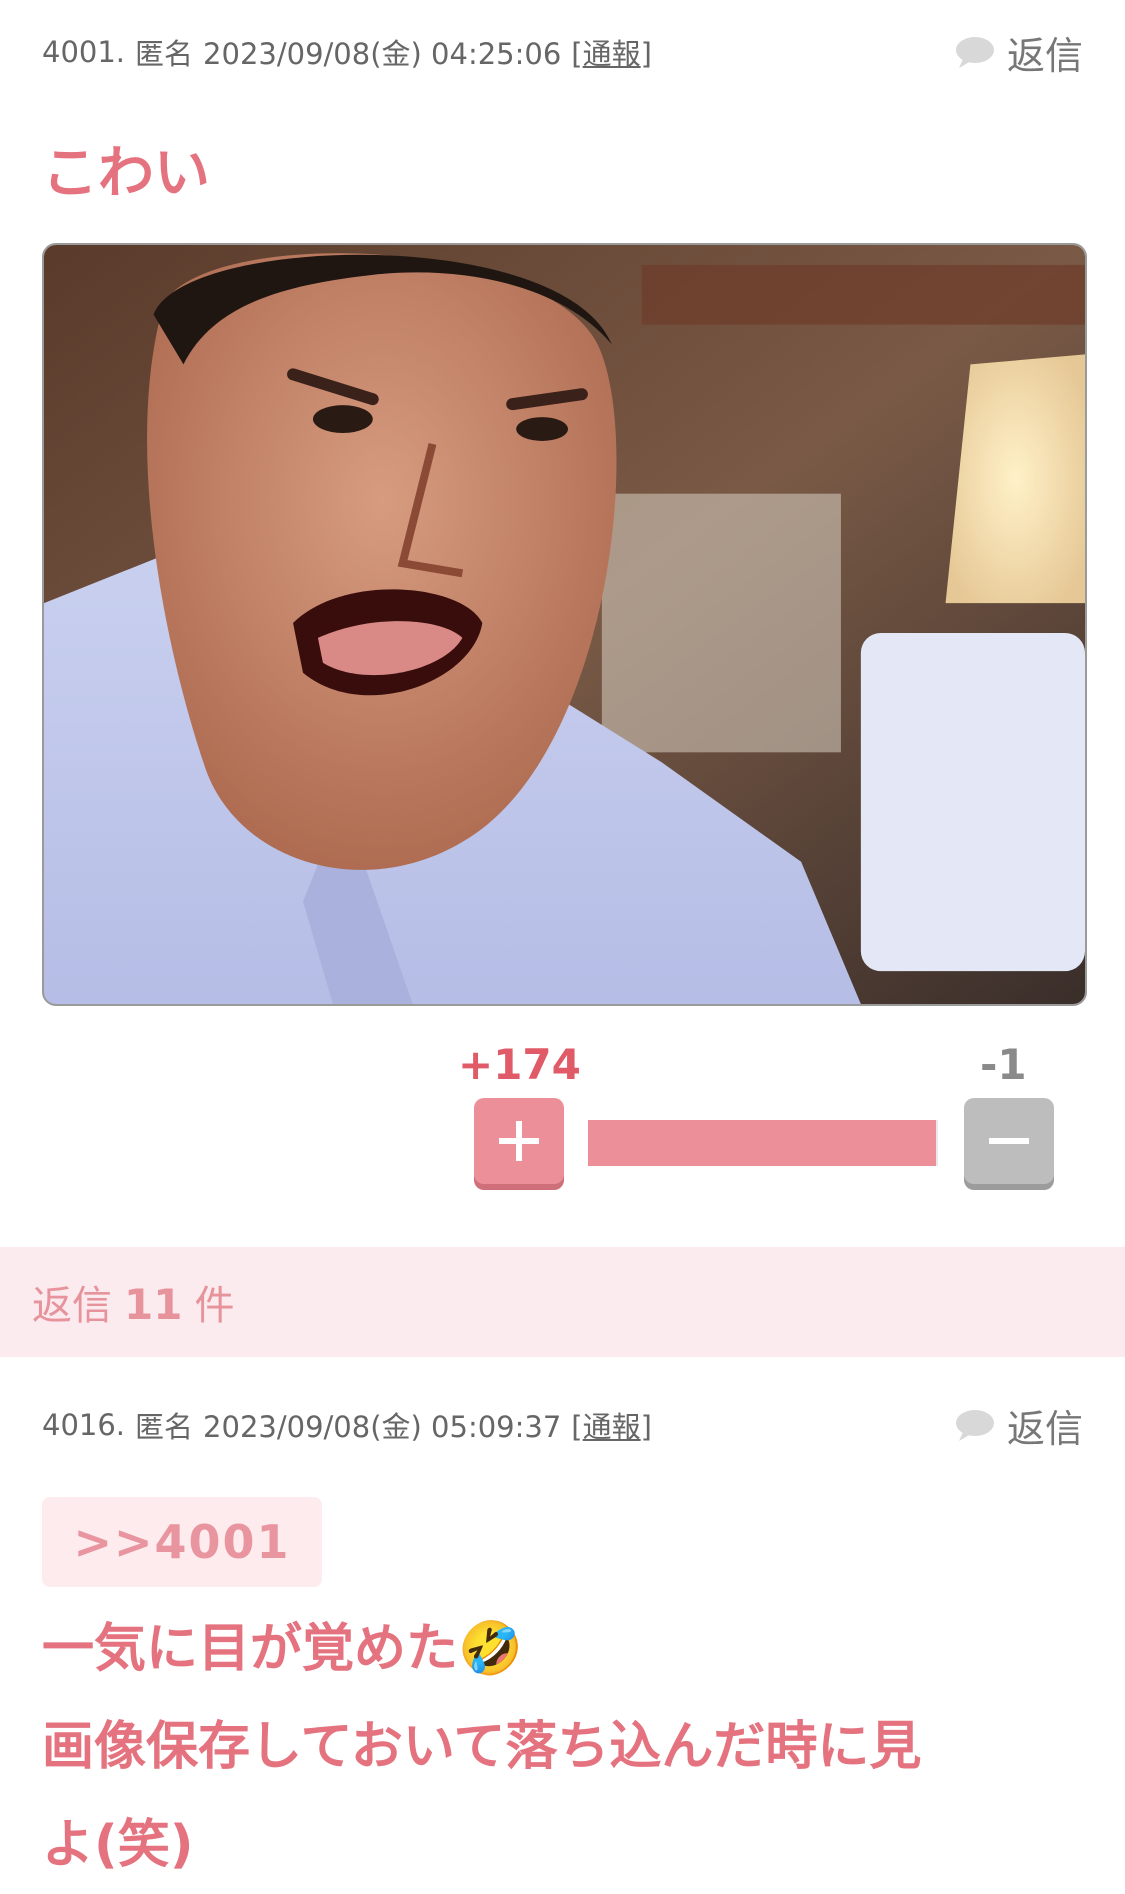 The width and height of the screenshot is (1125, 1894). What do you see at coordinates (382, 54) in the screenshot?
I see `post-datetime: 2023/09/08(金) 04:25:06` at bounding box center [382, 54].